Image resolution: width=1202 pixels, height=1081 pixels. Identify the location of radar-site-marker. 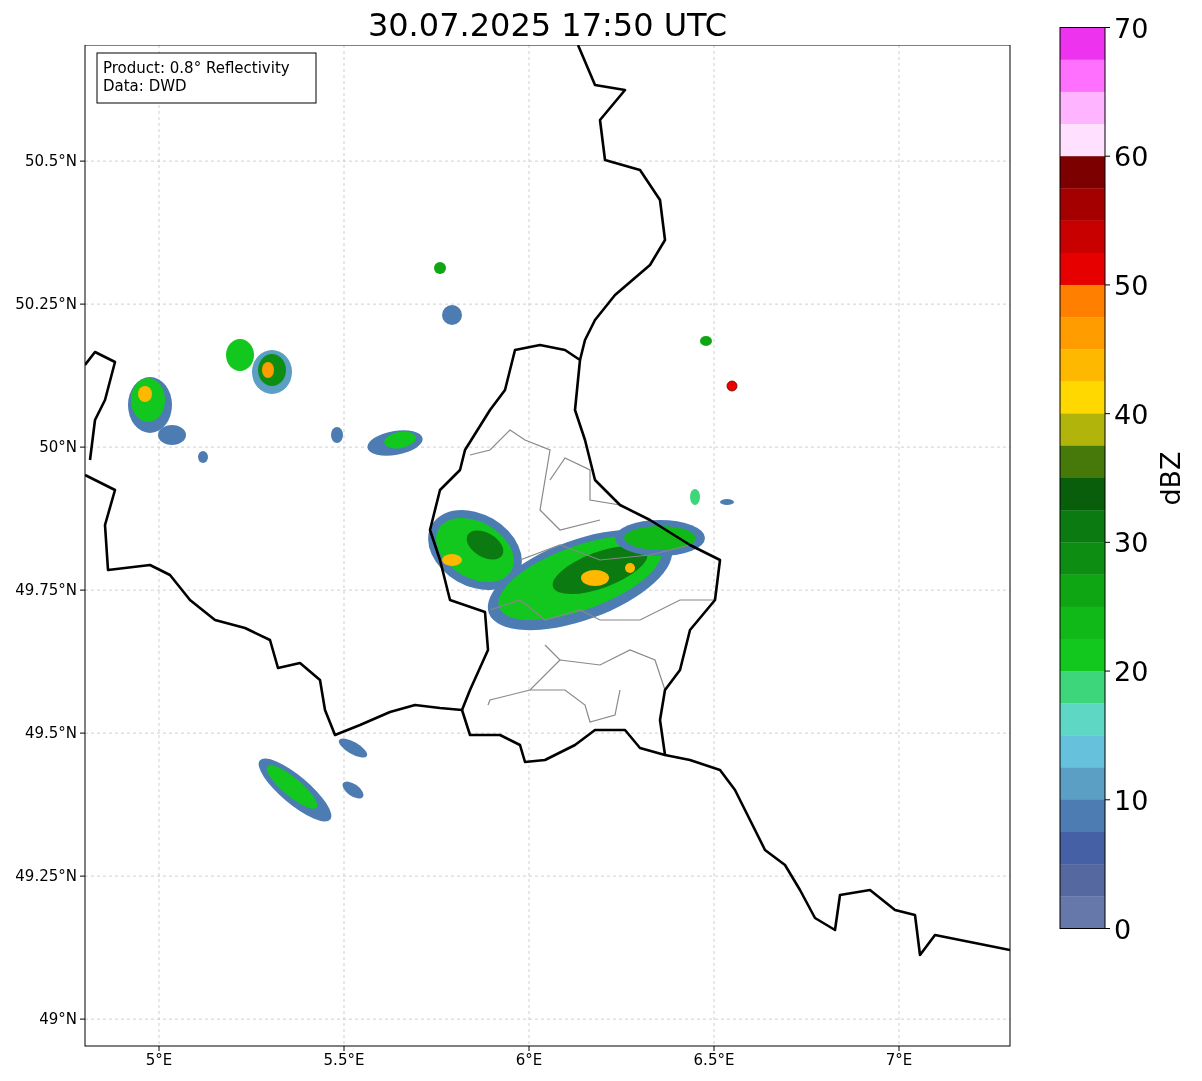
(732, 386).